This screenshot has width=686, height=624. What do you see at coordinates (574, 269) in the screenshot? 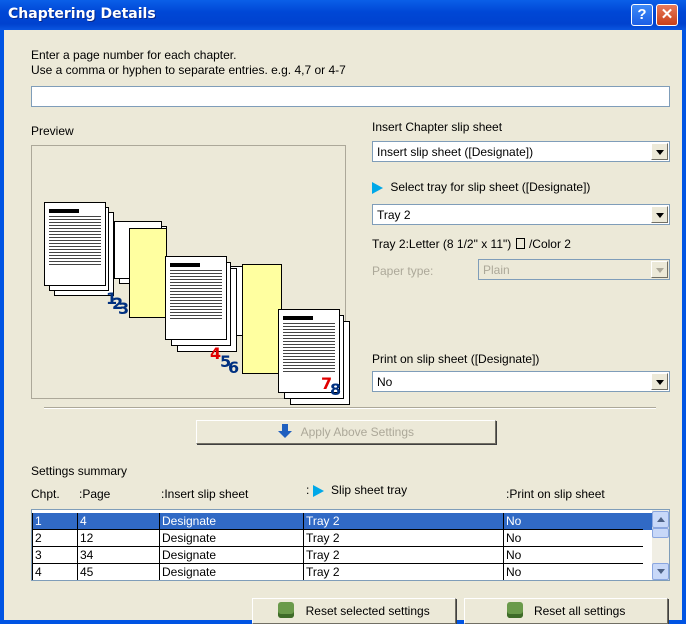
I see `paper-type-dropdown: Plain` at bounding box center [574, 269].